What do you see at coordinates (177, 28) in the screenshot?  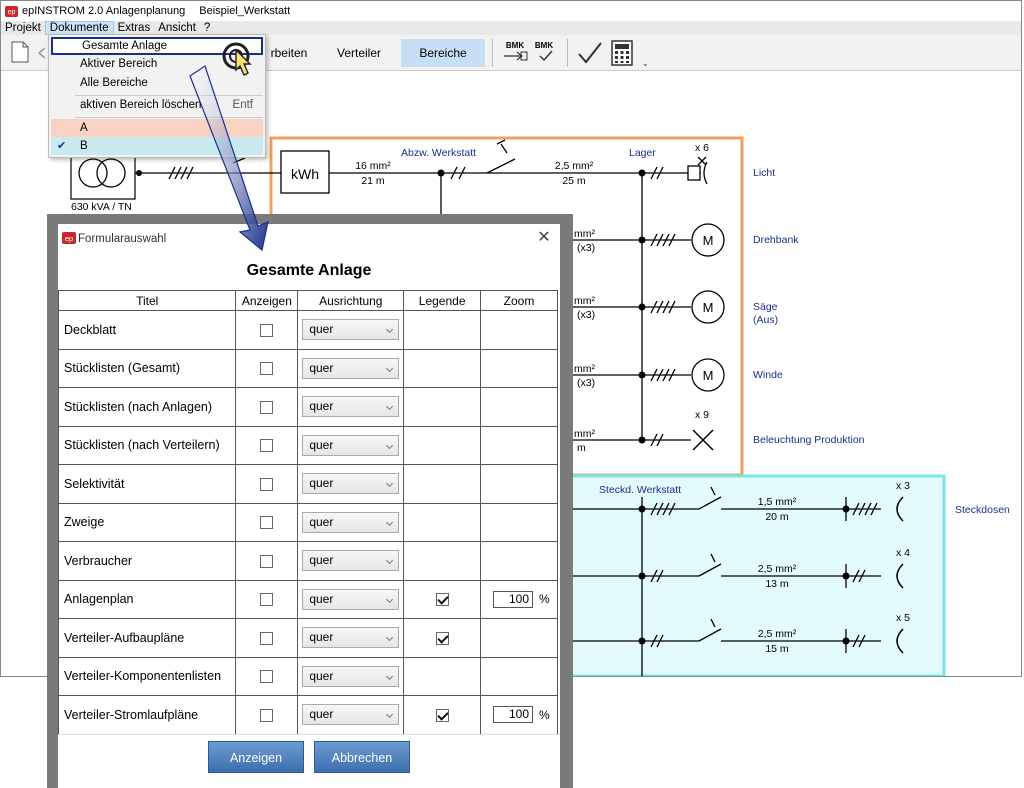 I see `menu-ansicht: Ansicht` at bounding box center [177, 28].